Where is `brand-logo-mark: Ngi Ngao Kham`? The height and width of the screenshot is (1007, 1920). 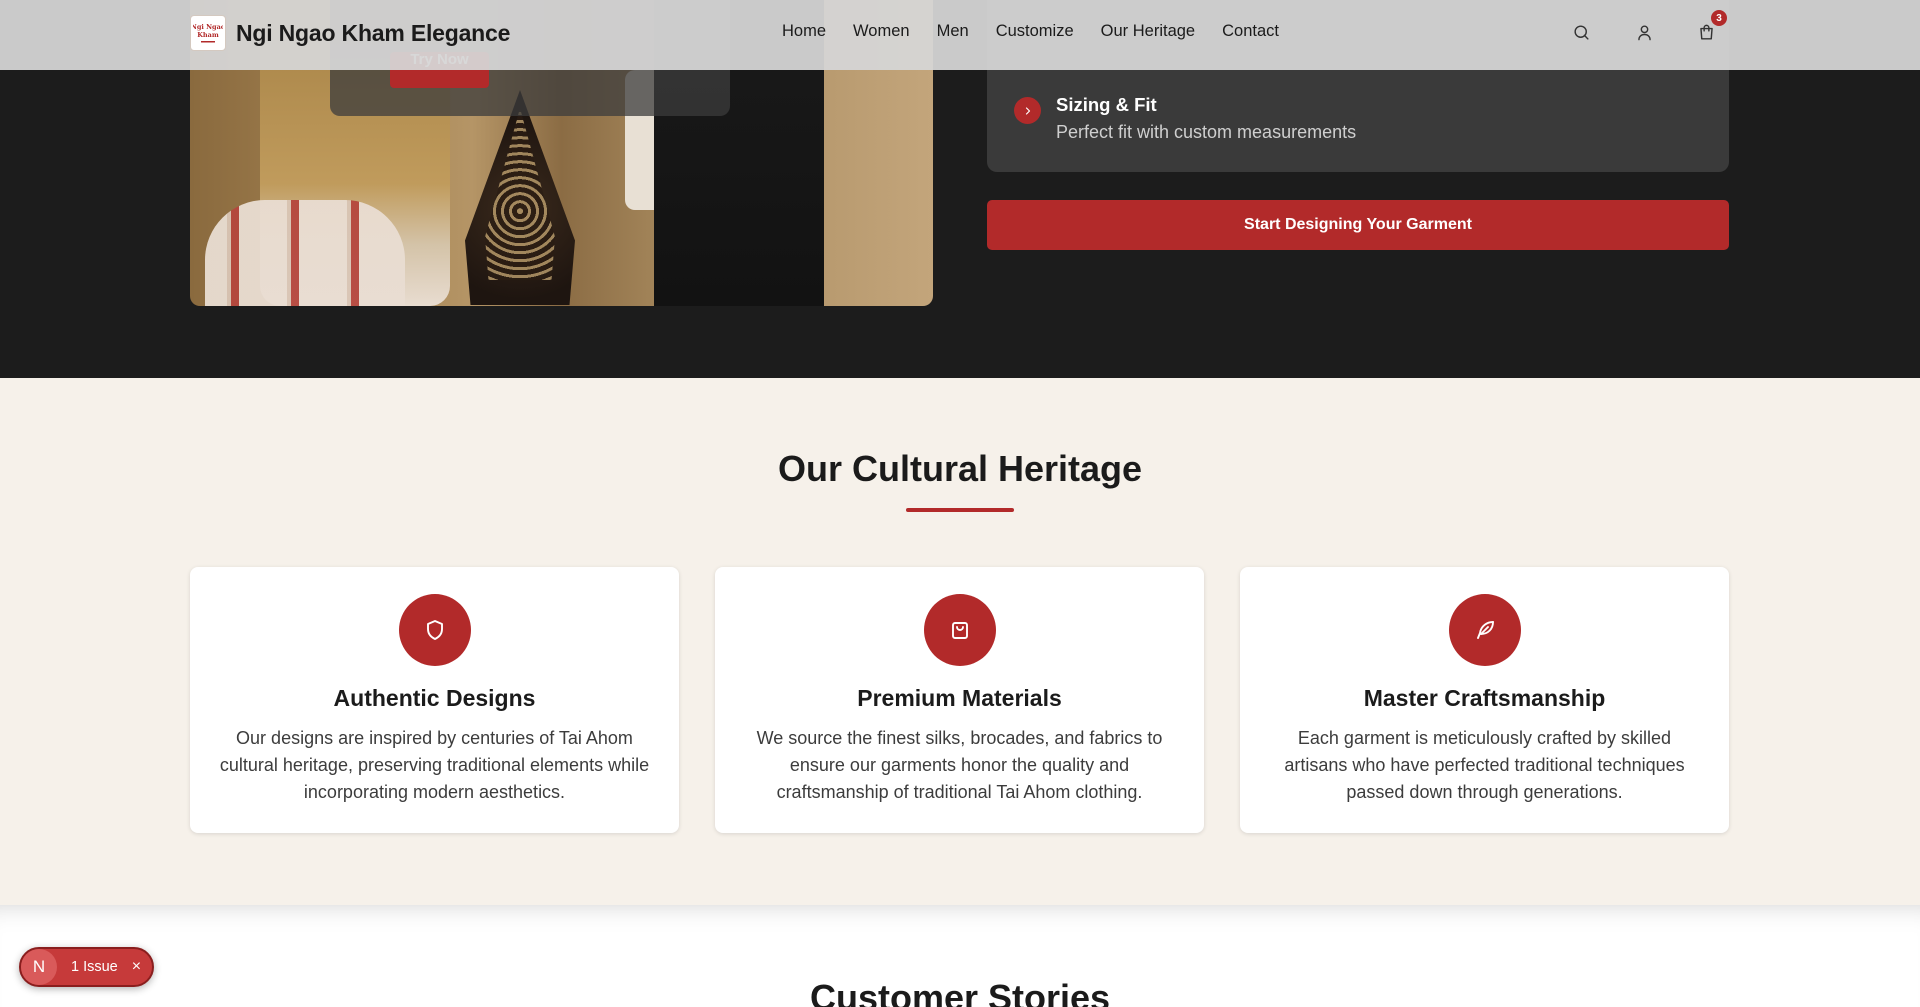
brand-logo-mark: Ngi Ngao Kham is located at coordinates (208, 33).